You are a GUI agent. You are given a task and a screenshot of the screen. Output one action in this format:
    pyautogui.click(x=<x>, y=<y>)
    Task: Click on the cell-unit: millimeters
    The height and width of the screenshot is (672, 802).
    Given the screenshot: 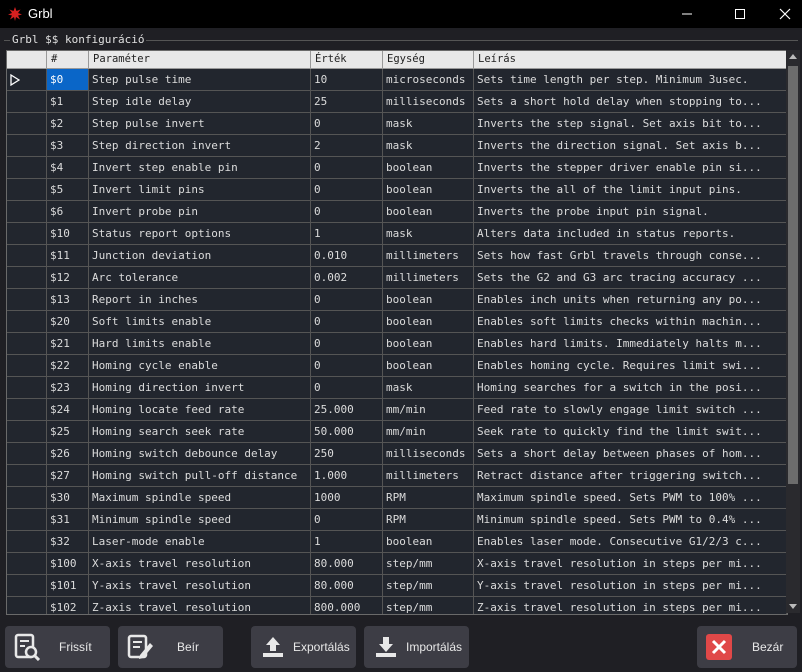 What is the action you would take?
    pyautogui.click(x=428, y=278)
    